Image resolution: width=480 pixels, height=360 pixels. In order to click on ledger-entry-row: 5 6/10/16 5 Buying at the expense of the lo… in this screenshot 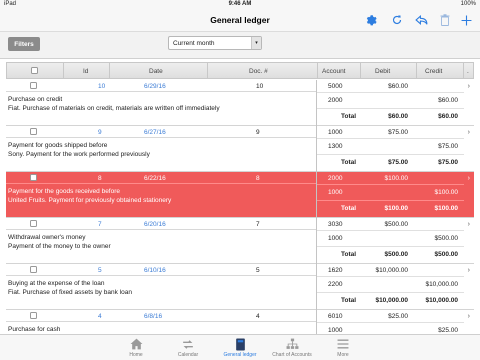, I will do `click(240, 287)`.